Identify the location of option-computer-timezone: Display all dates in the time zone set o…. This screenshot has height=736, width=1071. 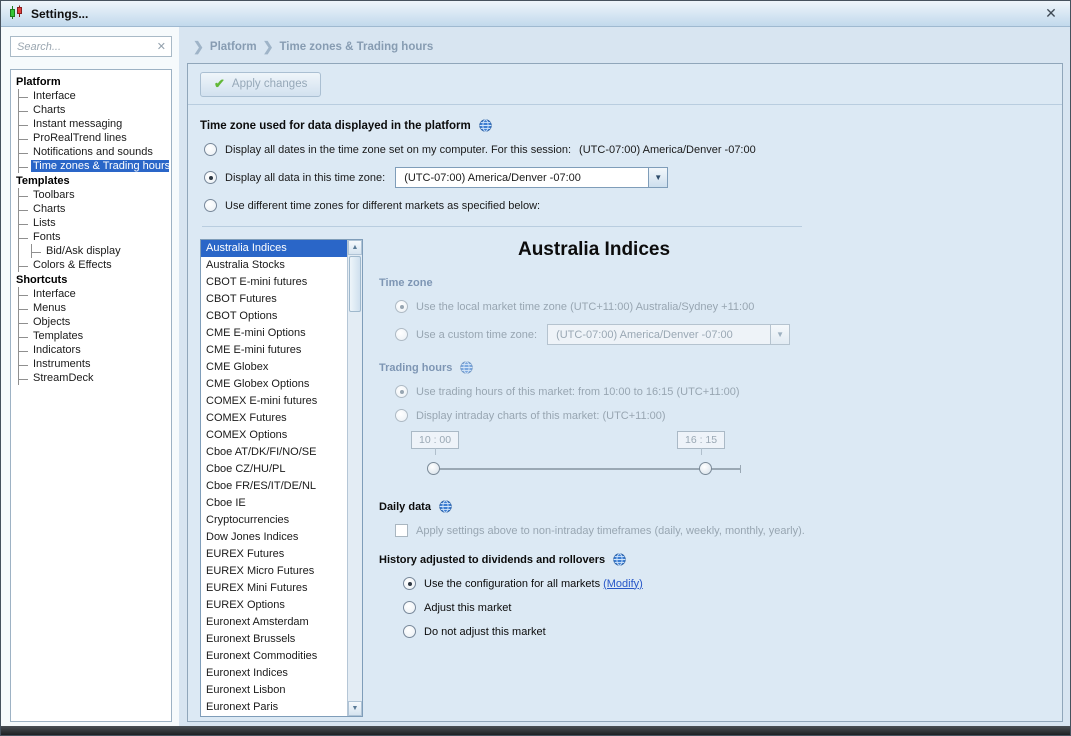
(627, 149).